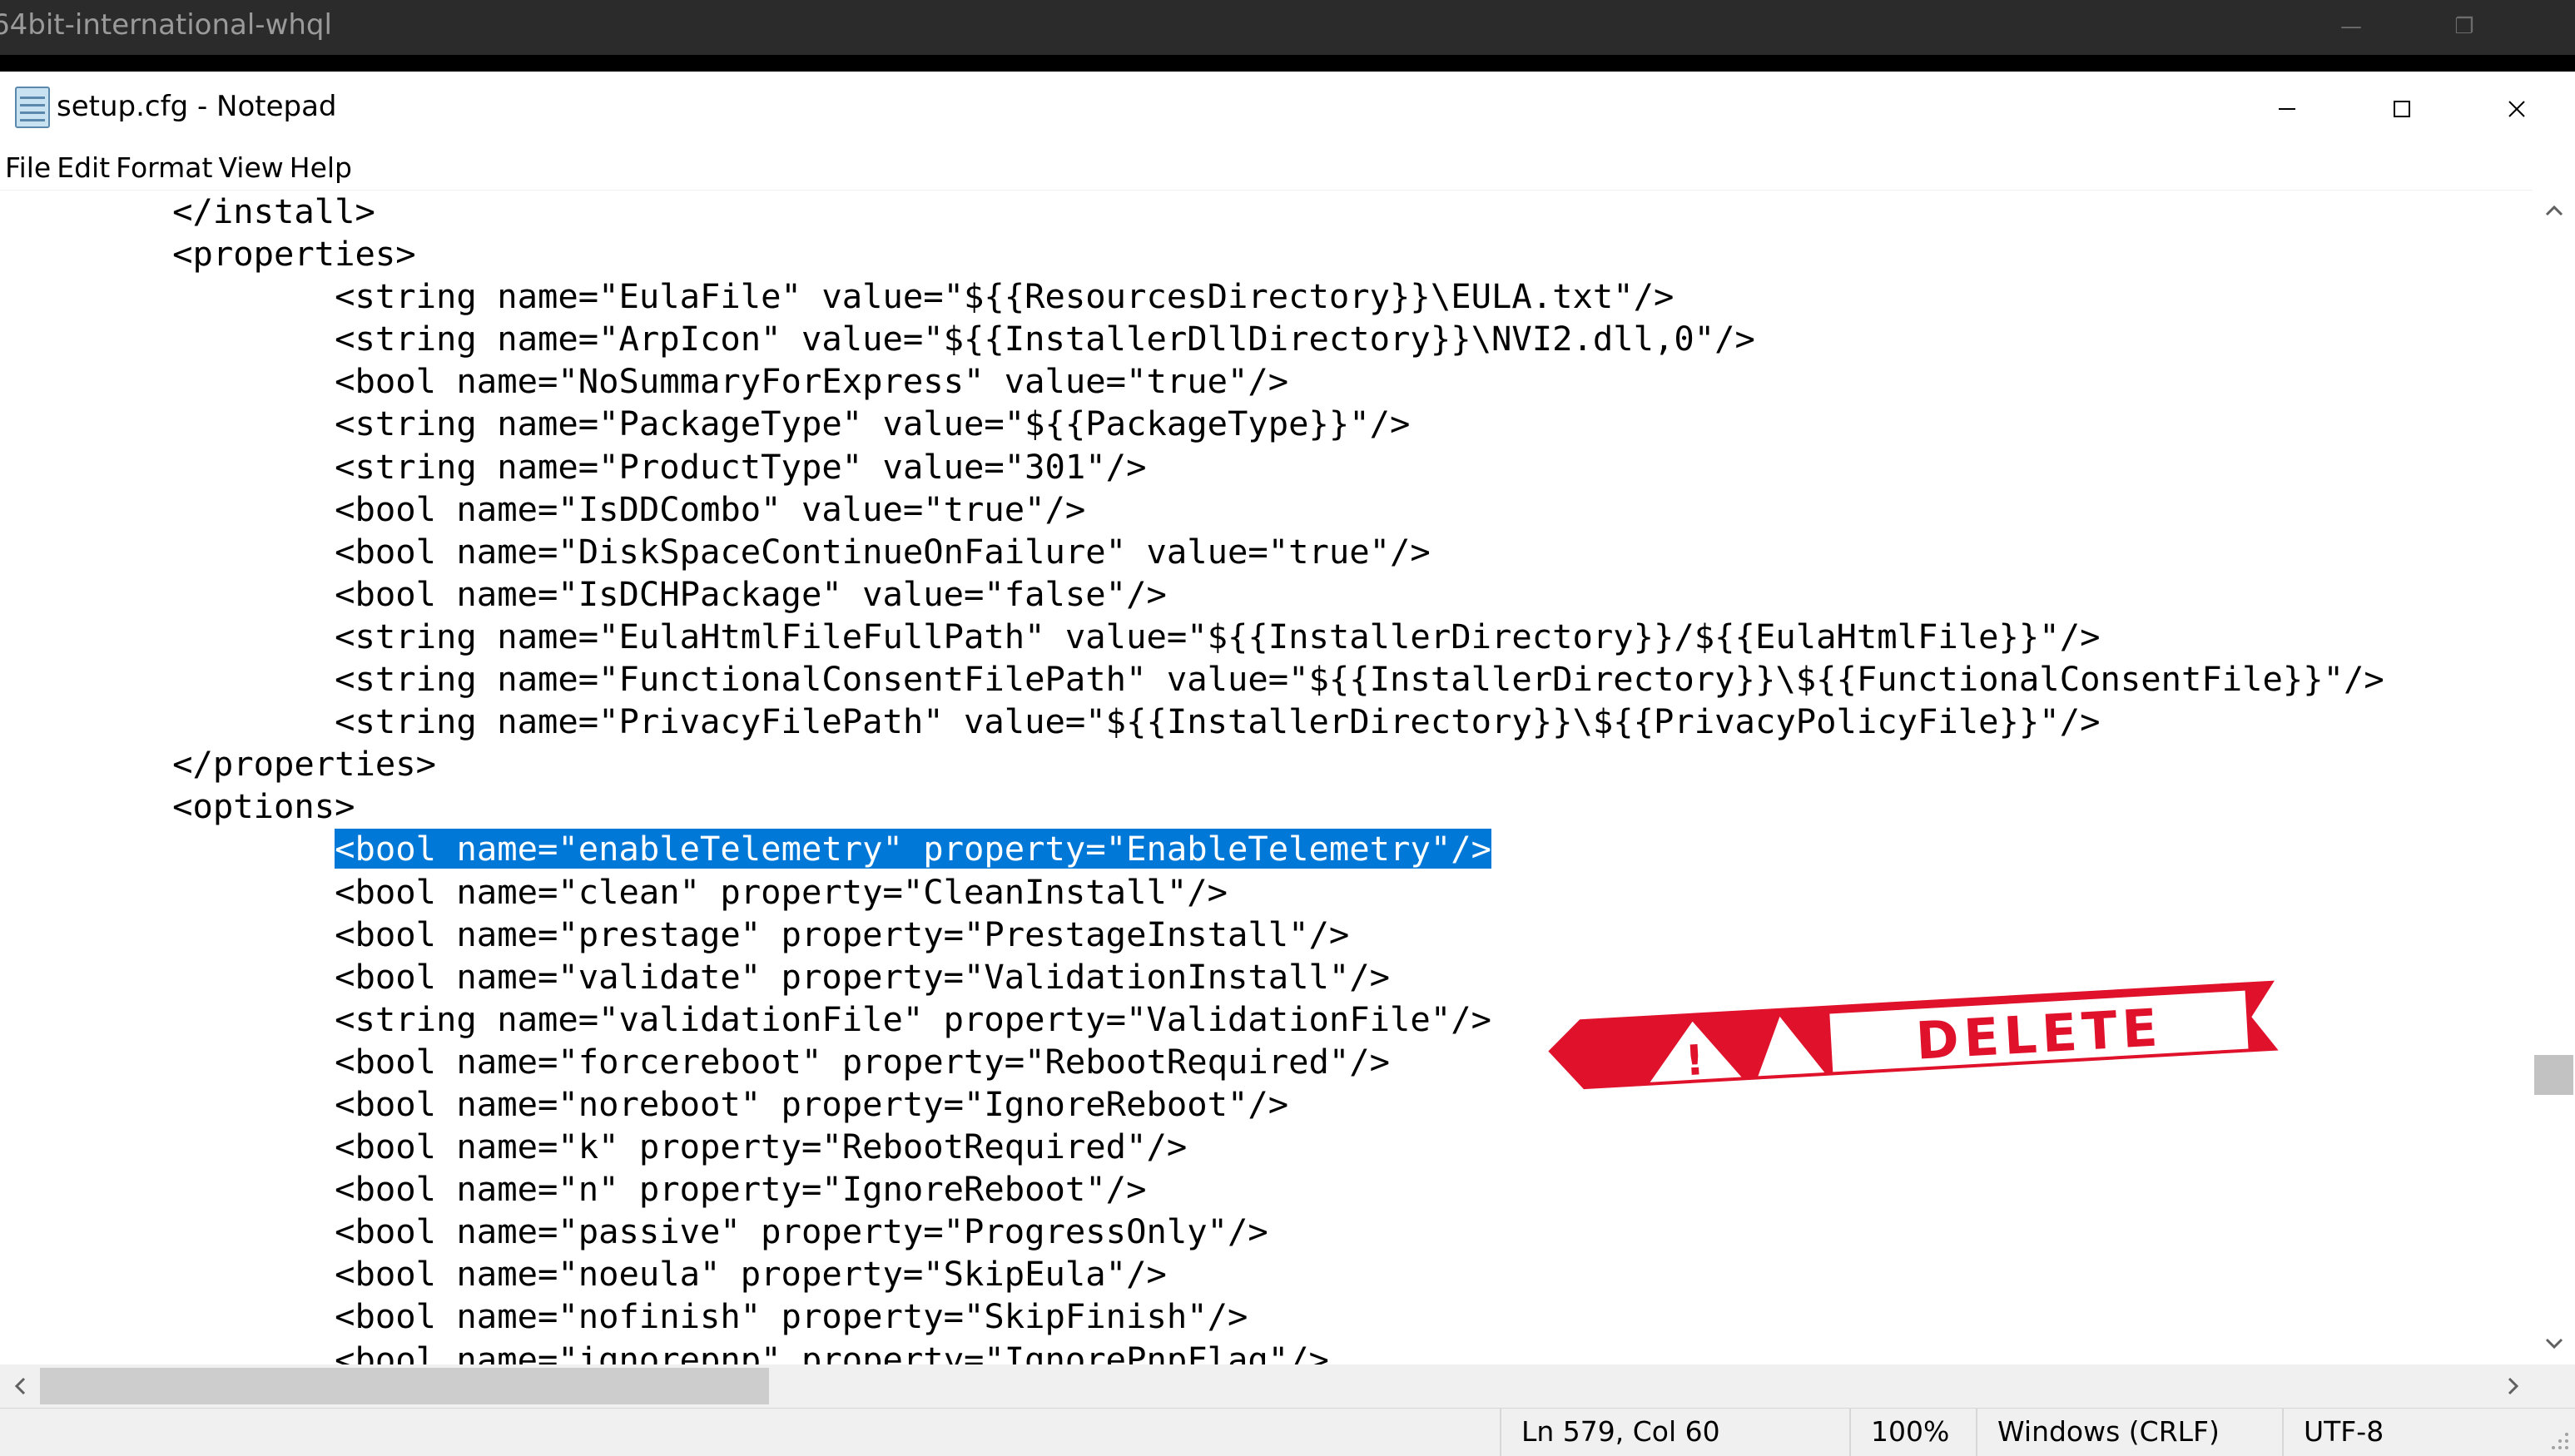 This screenshot has width=2575, height=1456. I want to click on minimize-button, so click(2287, 109).